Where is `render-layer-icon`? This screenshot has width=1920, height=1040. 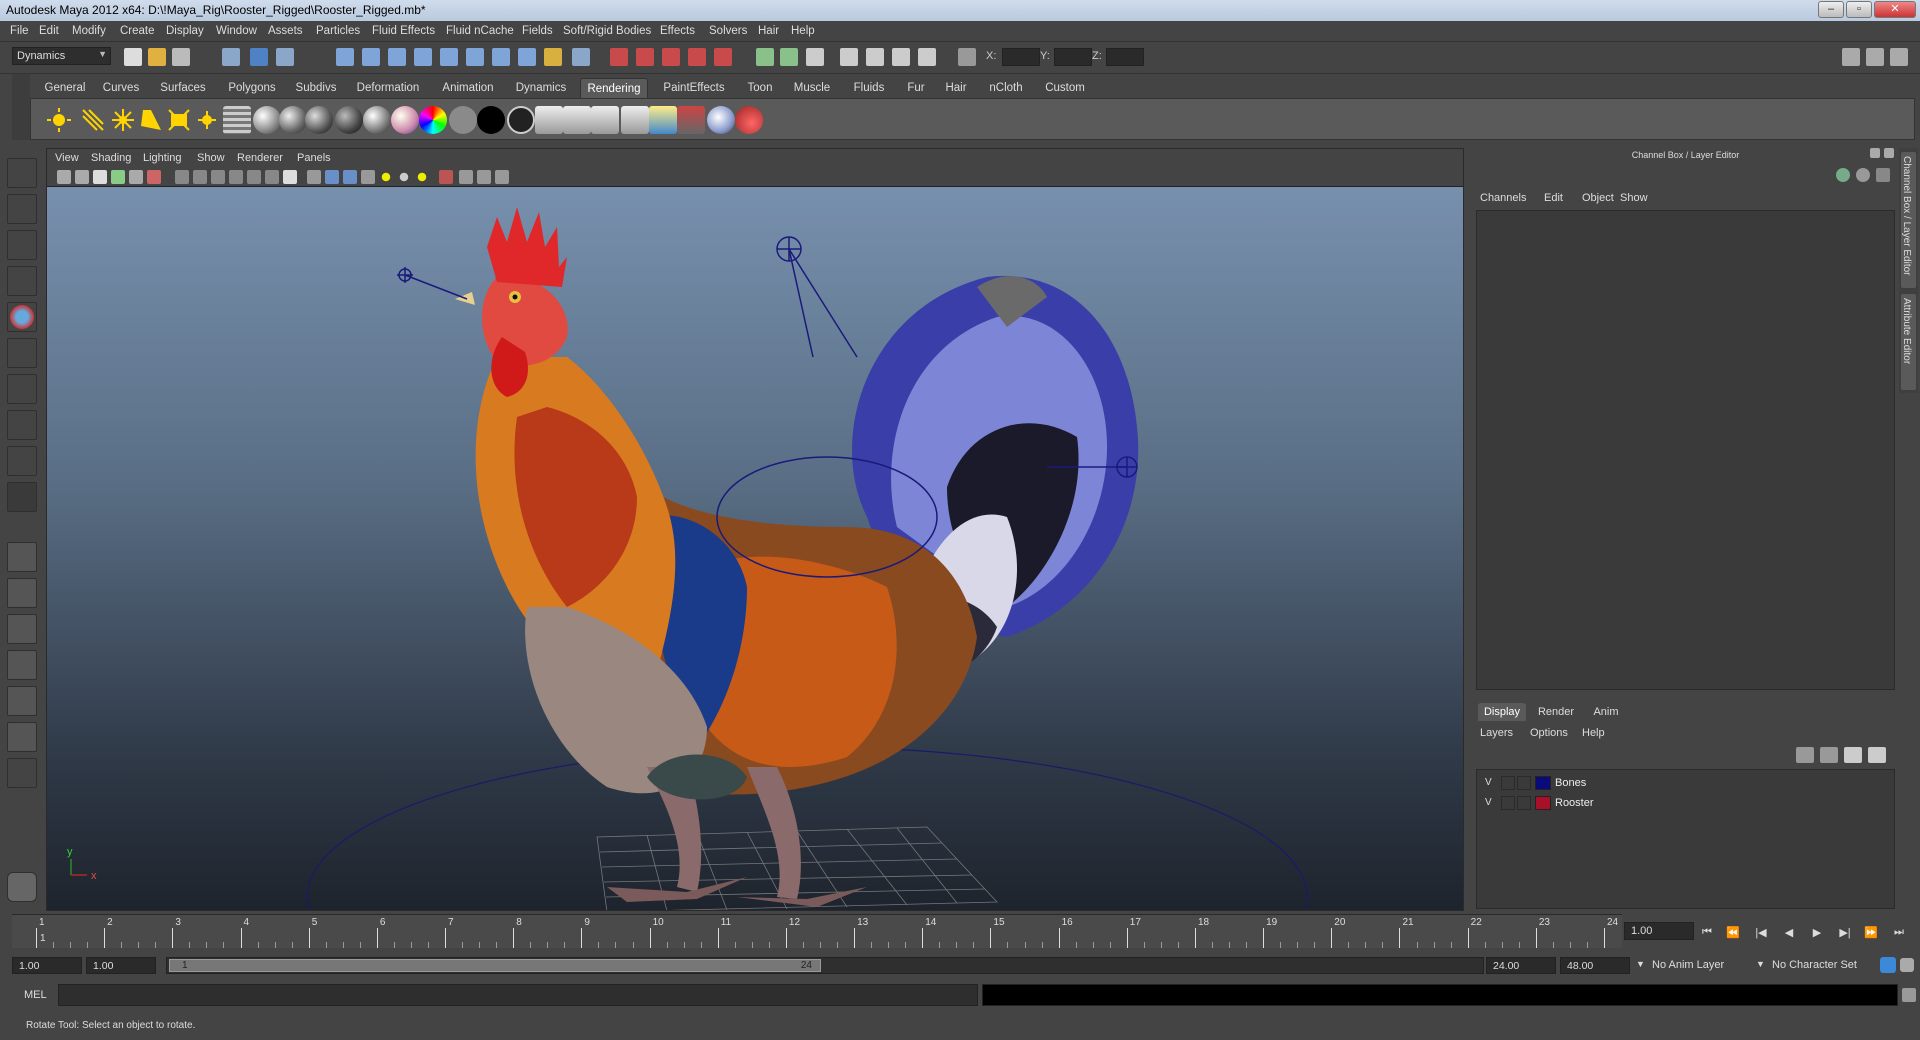 render-layer-icon is located at coordinates (691, 120).